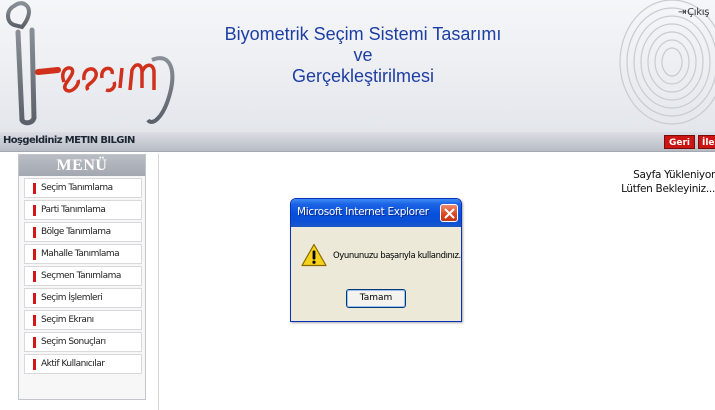 Image resolution: width=715 pixels, height=410 pixels. What do you see at coordinates (706, 142) in the screenshot?
I see `forward-button: İleri` at bounding box center [706, 142].